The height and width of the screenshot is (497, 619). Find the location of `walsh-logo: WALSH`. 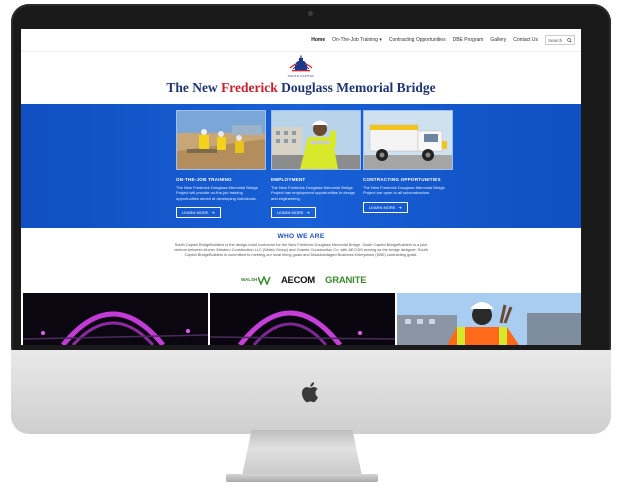

walsh-logo: WALSH is located at coordinates (249, 279).